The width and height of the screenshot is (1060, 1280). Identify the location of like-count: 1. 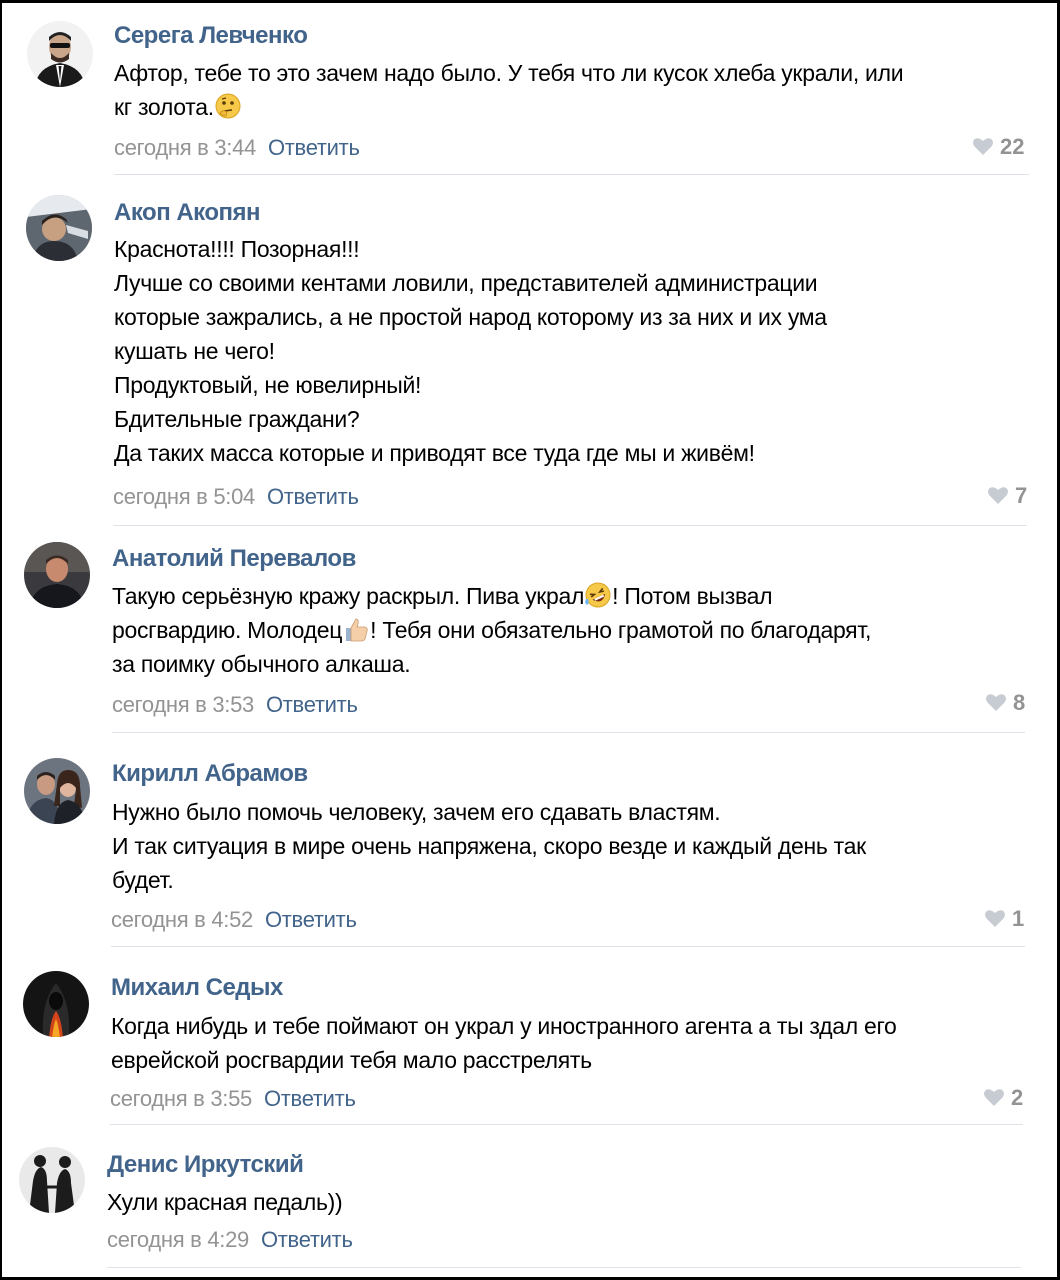
(1018, 918).